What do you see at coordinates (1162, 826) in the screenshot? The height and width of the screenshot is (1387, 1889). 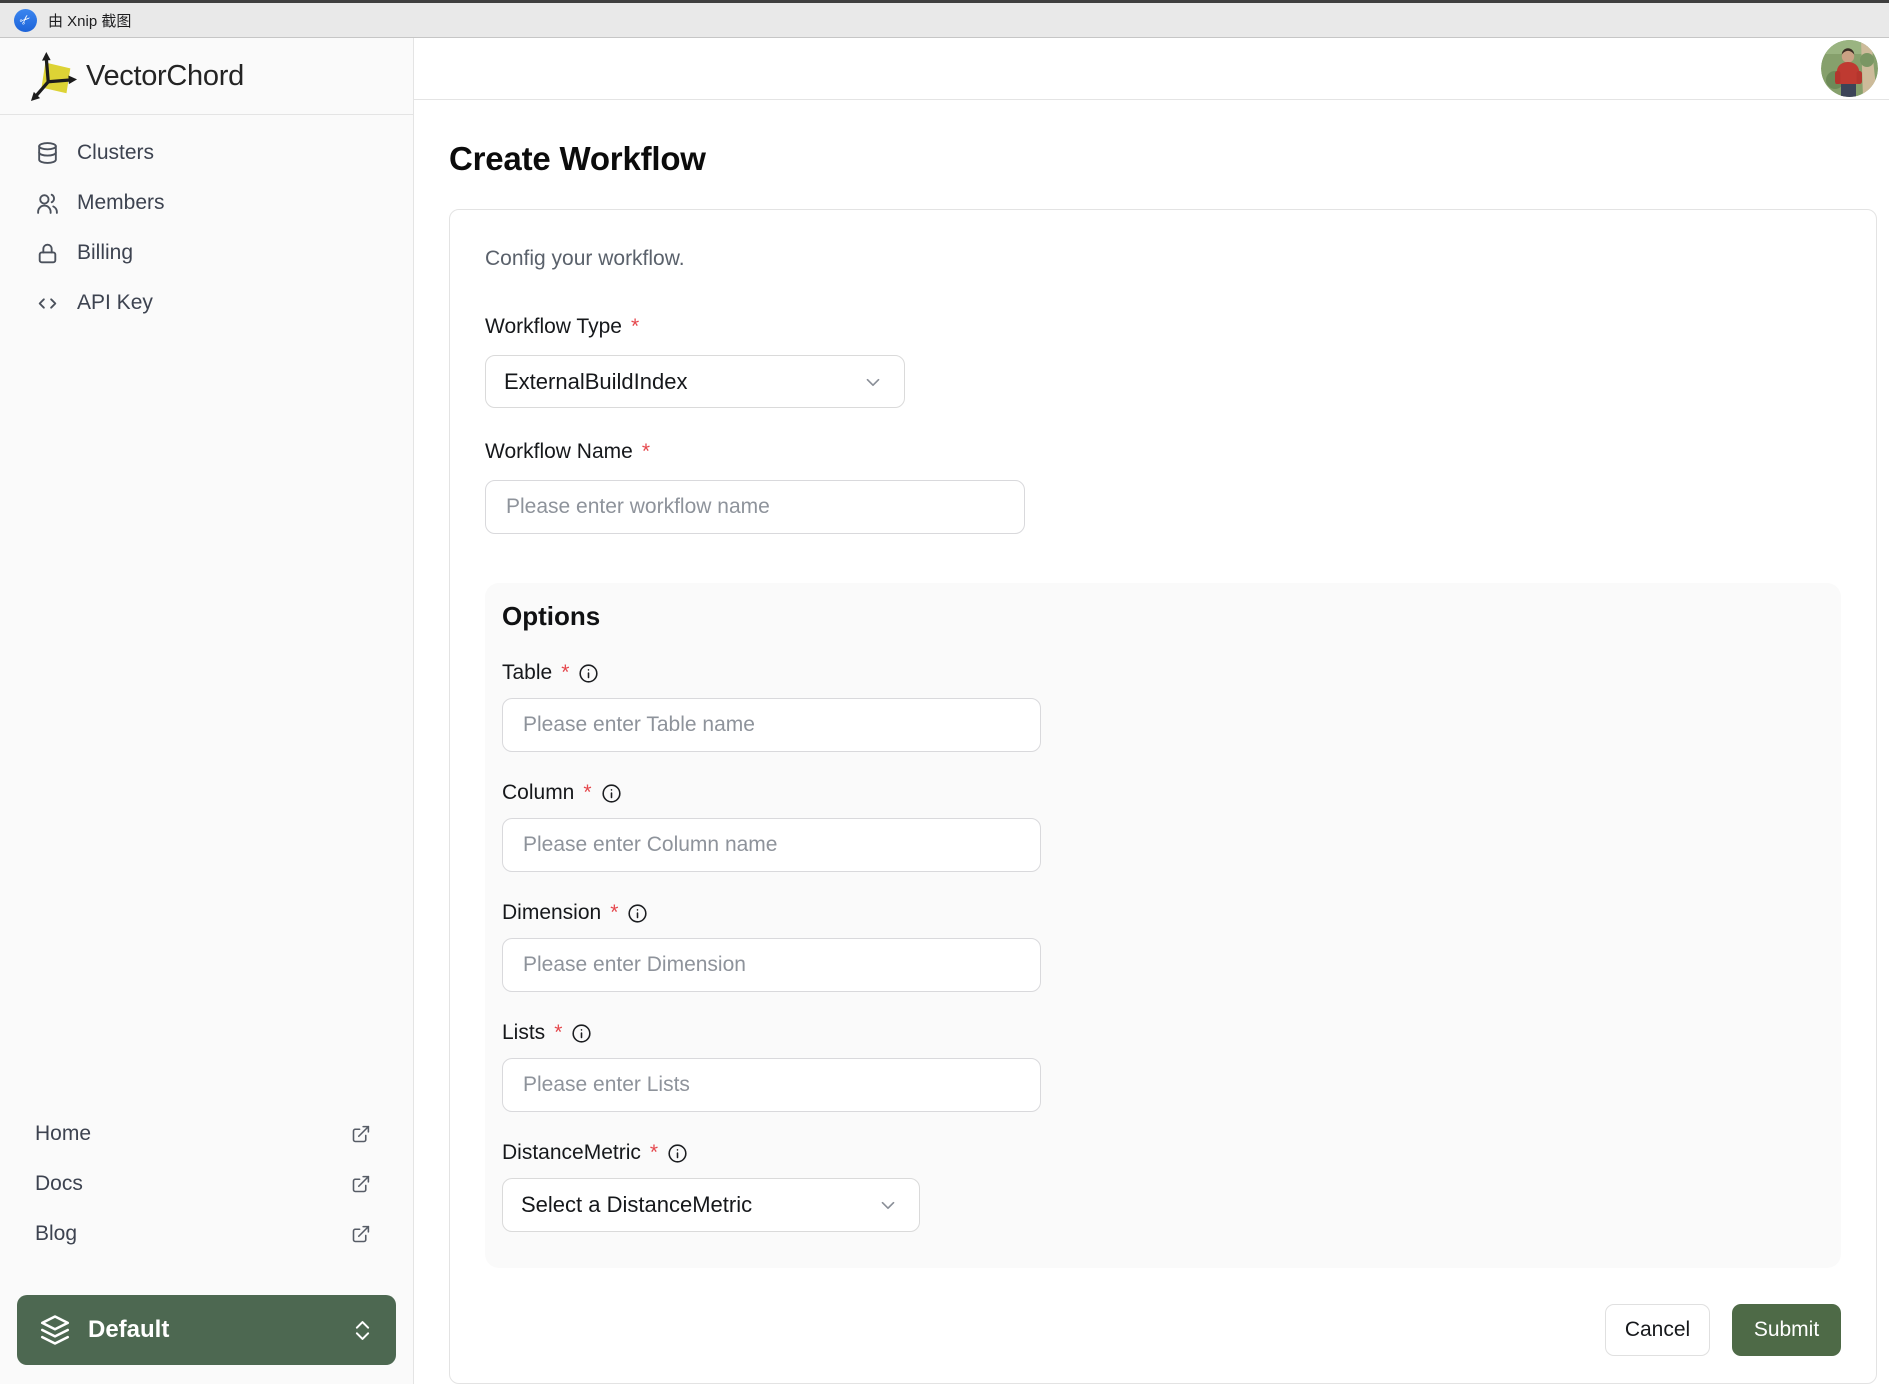 I see `column-field-group: Column *` at bounding box center [1162, 826].